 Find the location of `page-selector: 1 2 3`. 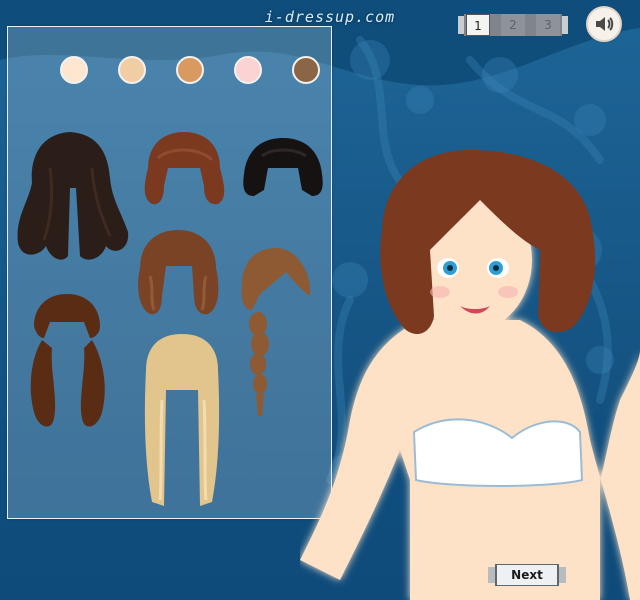

page-selector: 1 2 3 is located at coordinates (513, 25).